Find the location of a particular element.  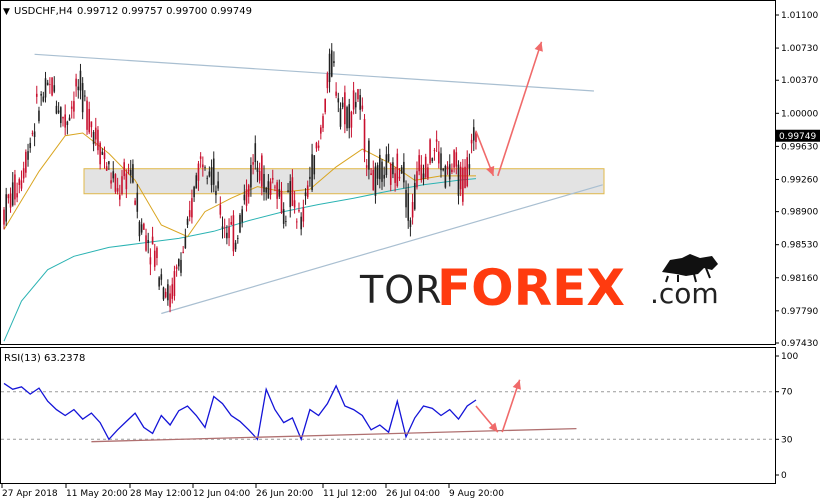

y-tick-label: 1.01100 is located at coordinates (799, 16).